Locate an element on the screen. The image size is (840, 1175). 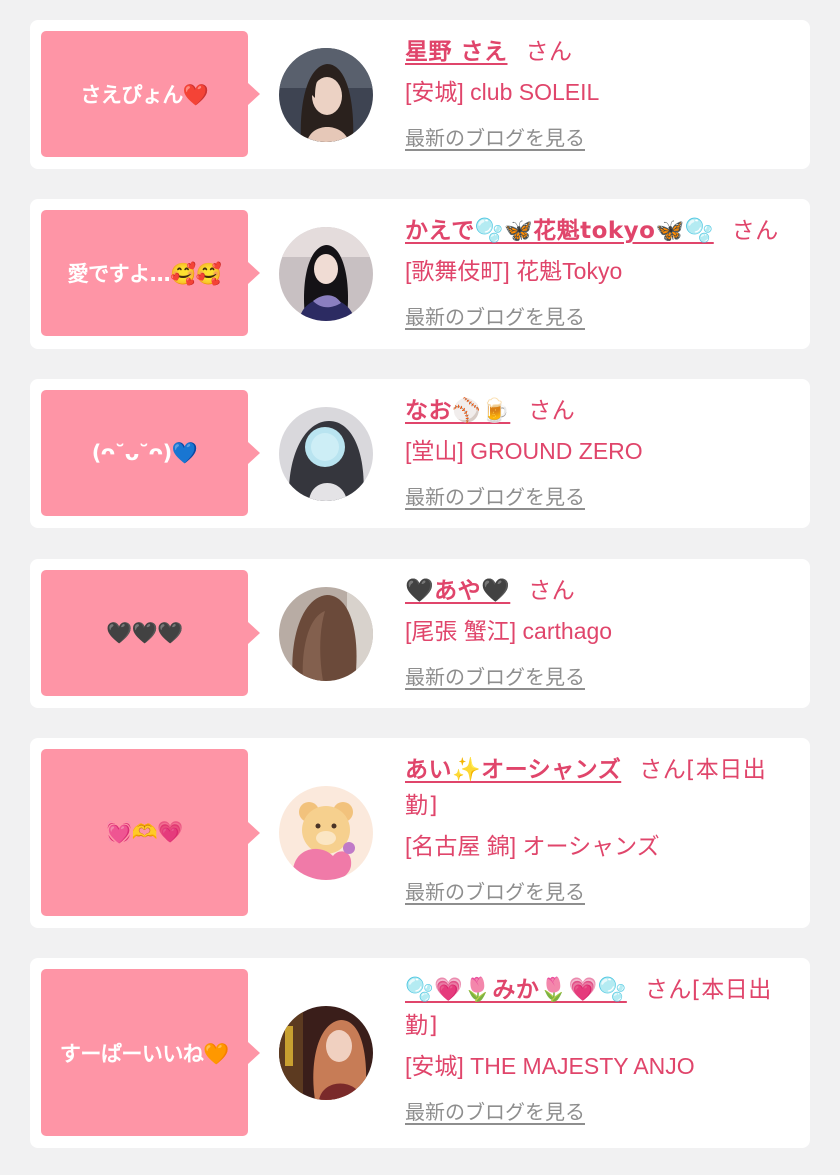
message-bubble: 愛ですよ…🥰🥰 is located at coordinates (150, 273).